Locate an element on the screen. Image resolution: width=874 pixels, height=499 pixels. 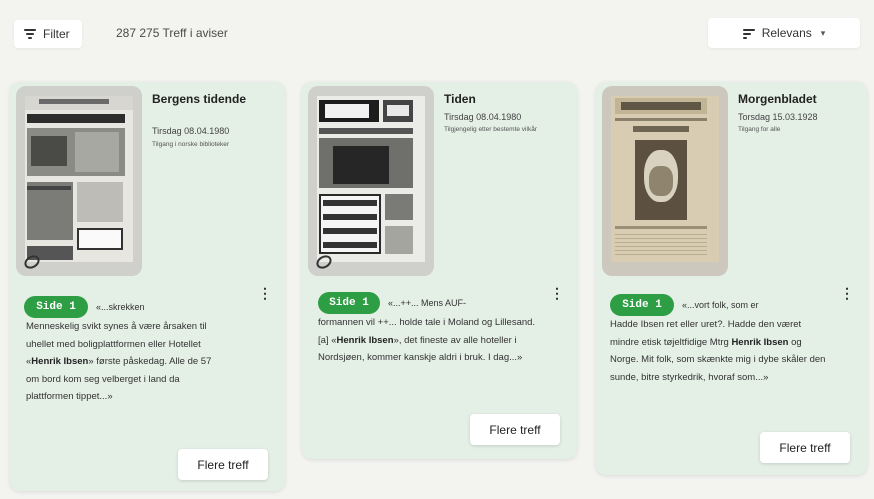
filter-label: Filter is located at coordinates (56, 34).